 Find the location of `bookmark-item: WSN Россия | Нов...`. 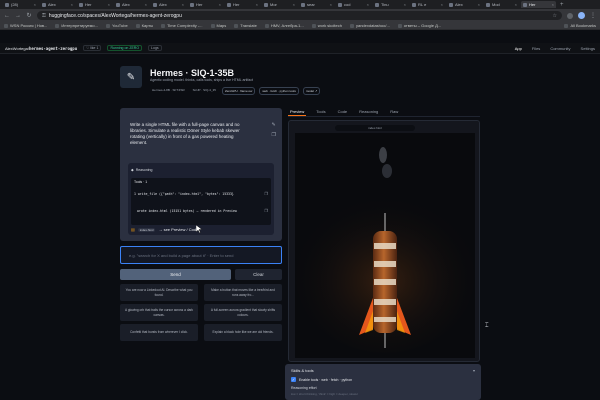

bookmark-item: WSN Россия | Нов... is located at coordinates (25, 25).